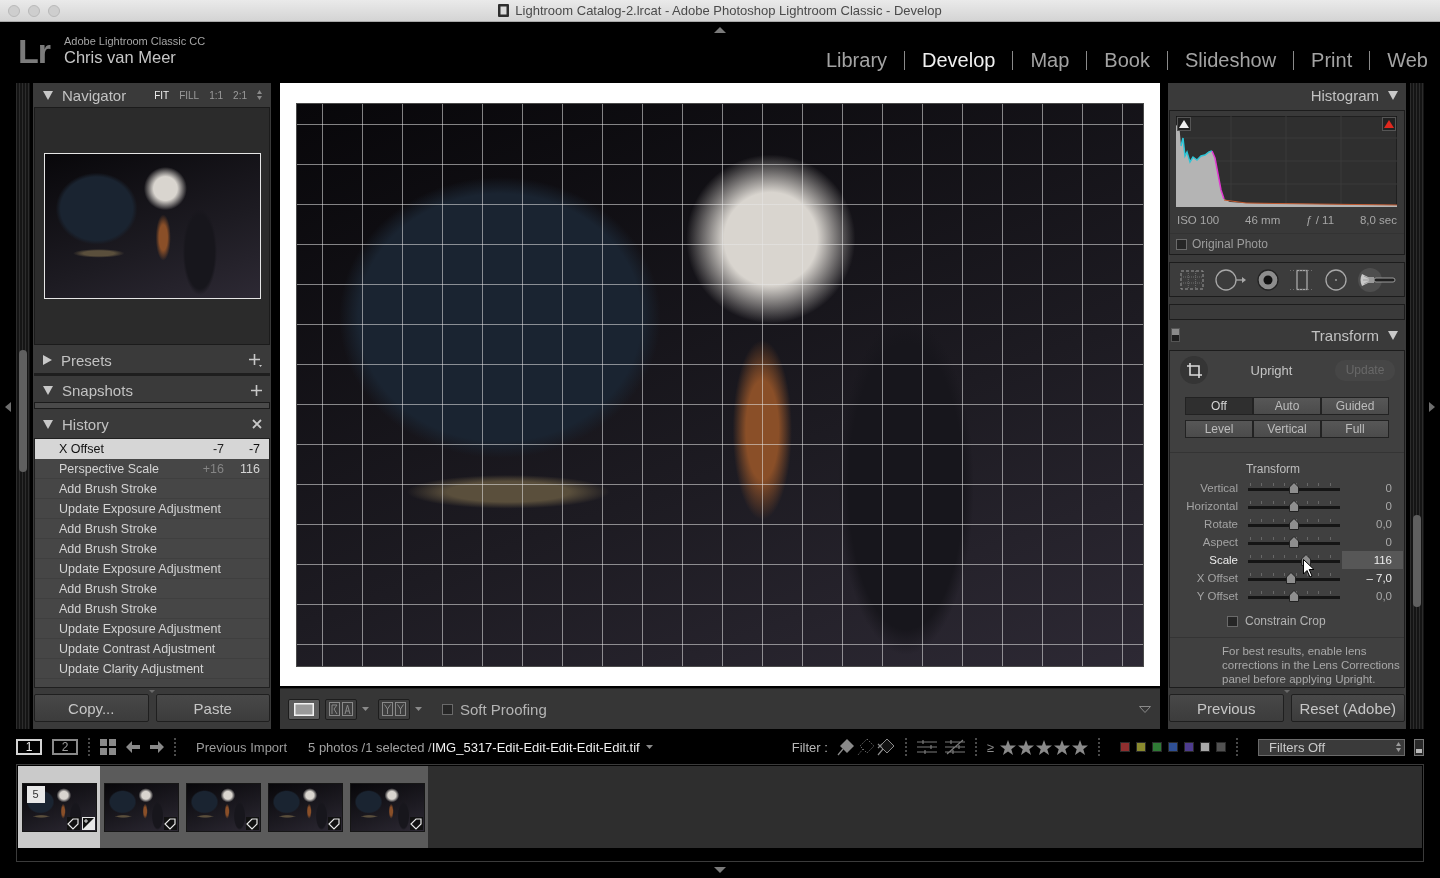 The height and width of the screenshot is (878, 1440). What do you see at coordinates (1175, 335) in the screenshot?
I see `panel-switch` at bounding box center [1175, 335].